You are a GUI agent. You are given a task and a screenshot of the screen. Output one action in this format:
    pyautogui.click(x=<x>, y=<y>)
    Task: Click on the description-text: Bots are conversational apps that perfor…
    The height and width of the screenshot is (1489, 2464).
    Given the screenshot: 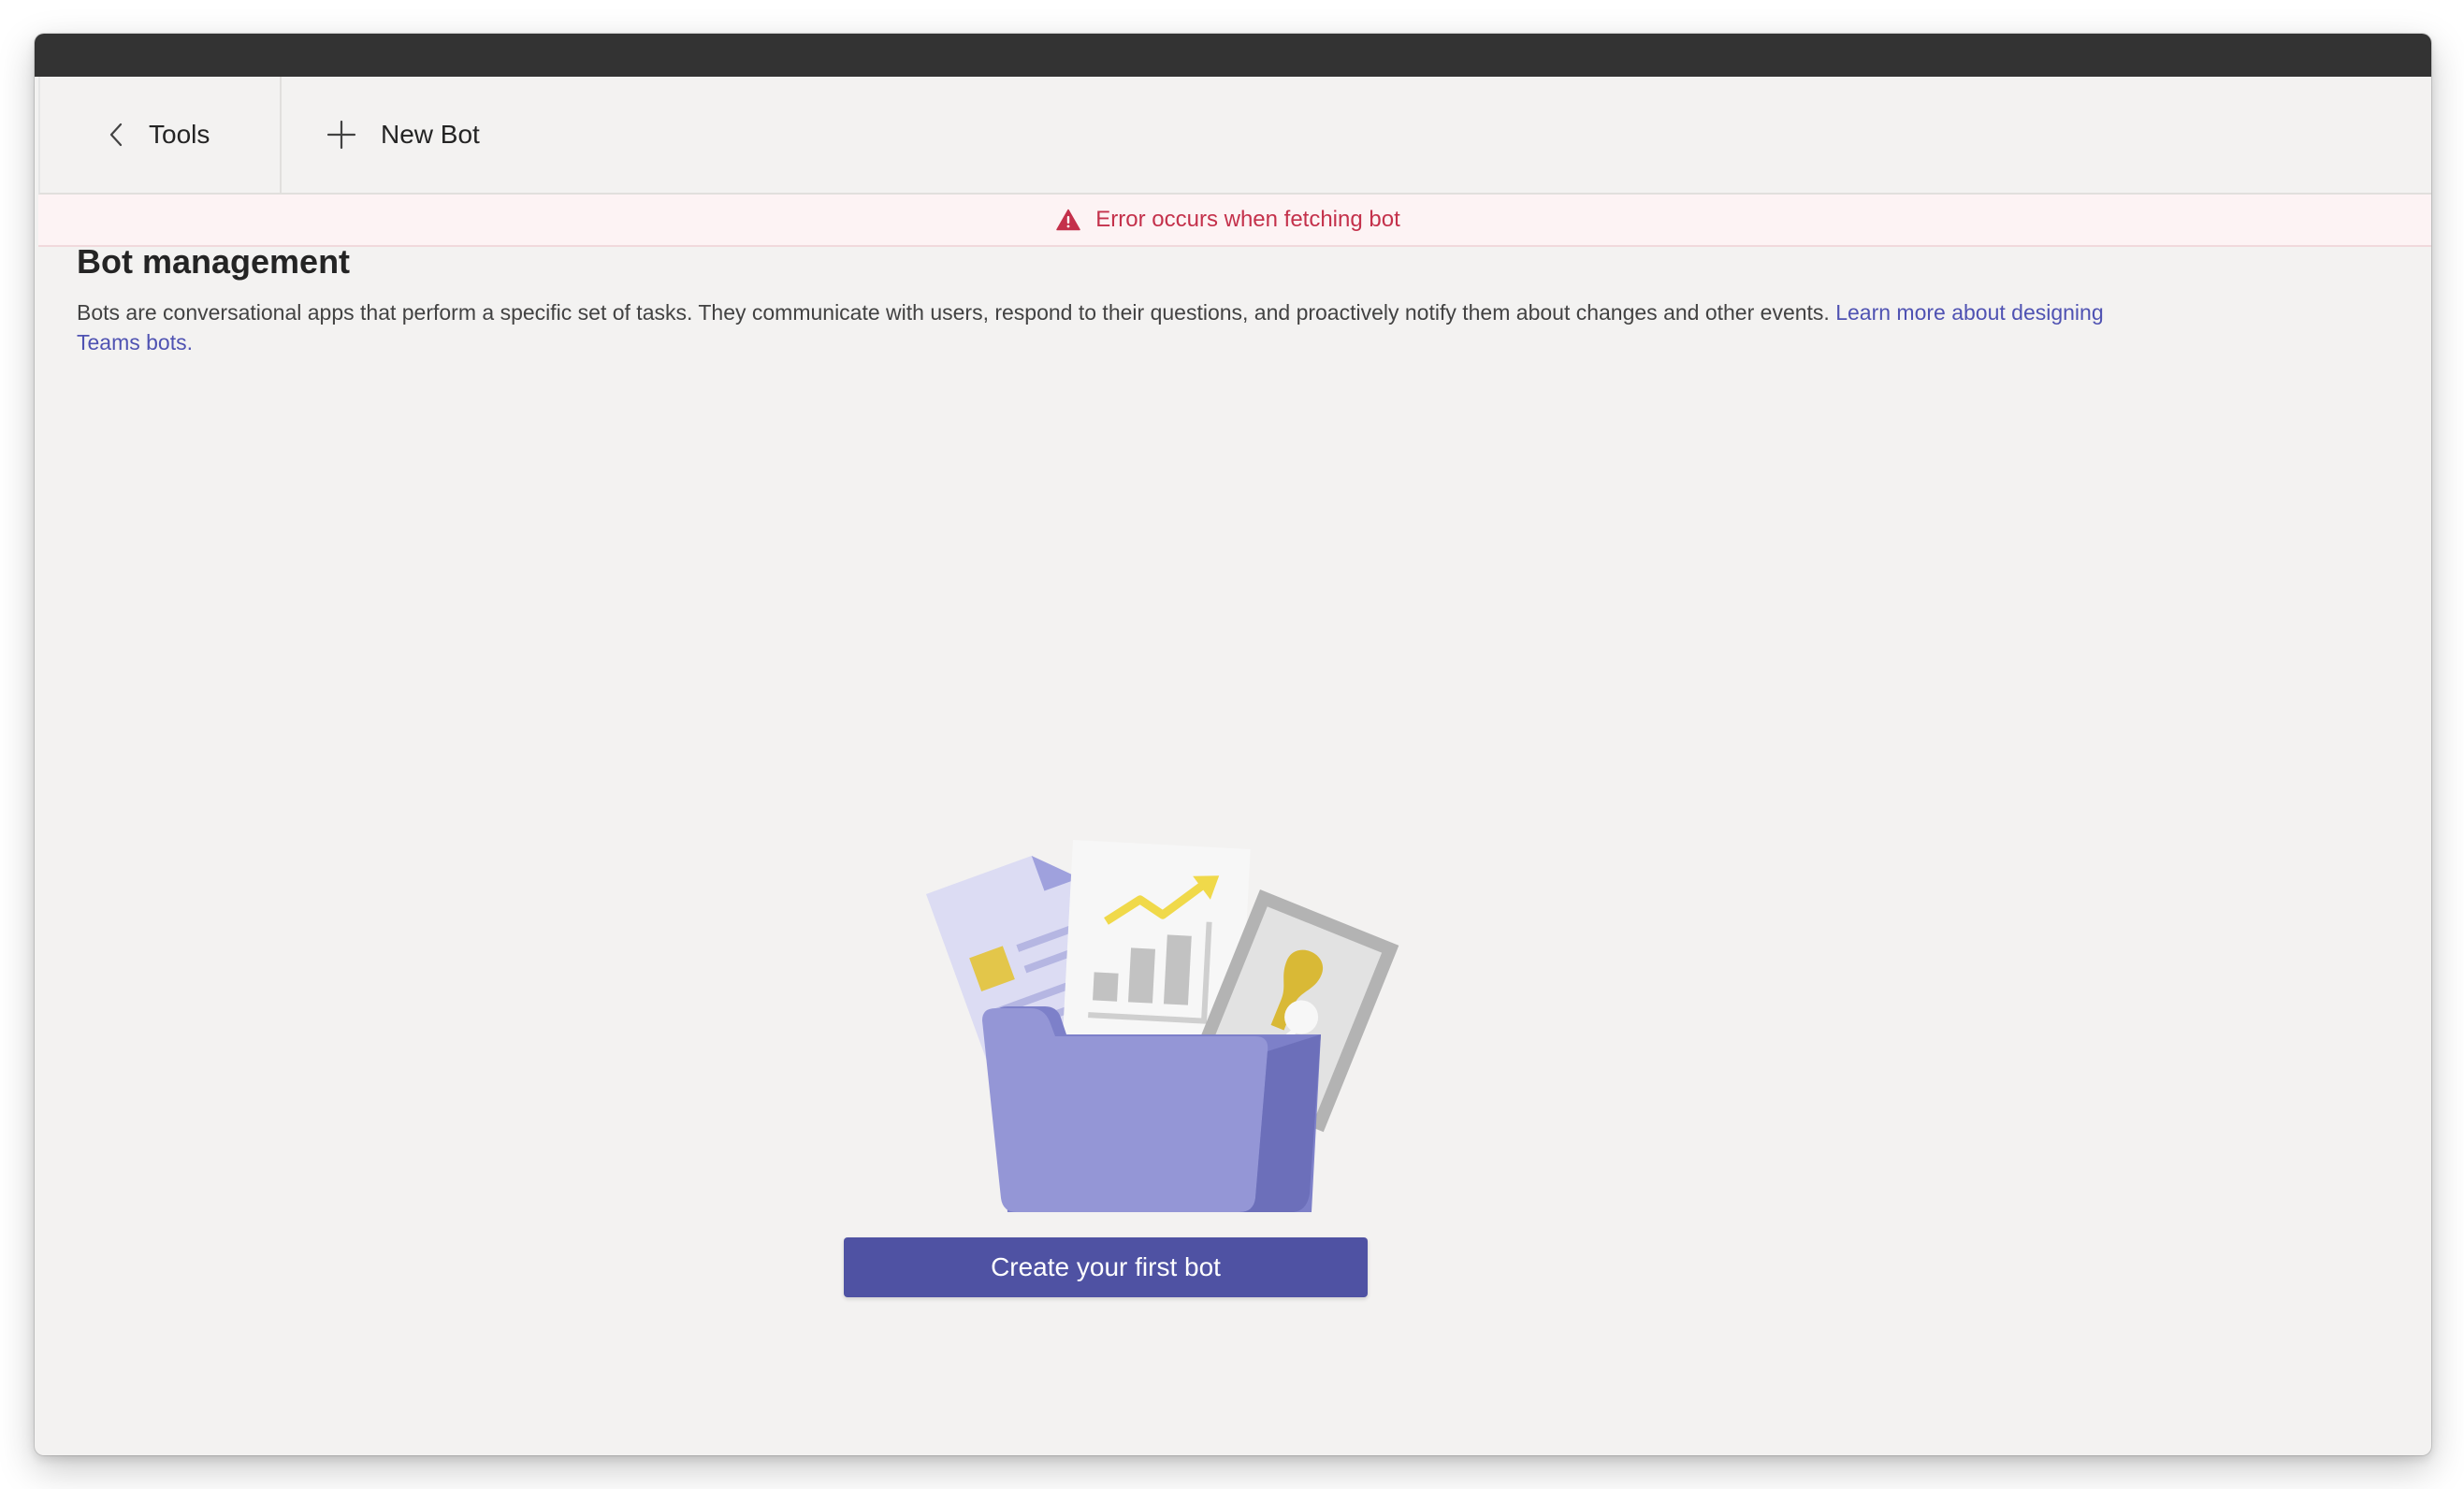 What is the action you would take?
    pyautogui.click(x=956, y=312)
    